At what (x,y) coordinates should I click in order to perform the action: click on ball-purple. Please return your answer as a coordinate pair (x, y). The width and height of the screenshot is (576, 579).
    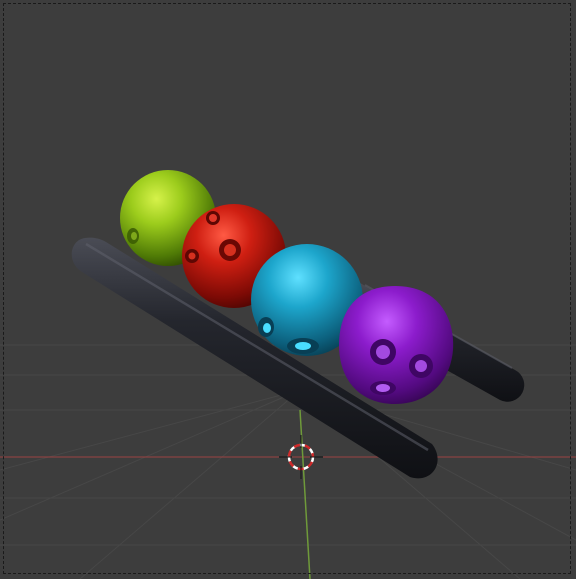
    Looking at the image, I should click on (396, 345).